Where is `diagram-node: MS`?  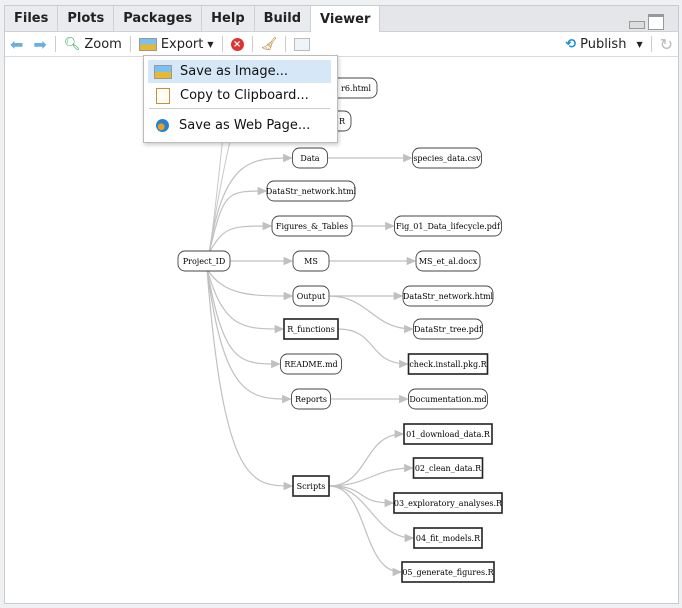 diagram-node: MS is located at coordinates (311, 261).